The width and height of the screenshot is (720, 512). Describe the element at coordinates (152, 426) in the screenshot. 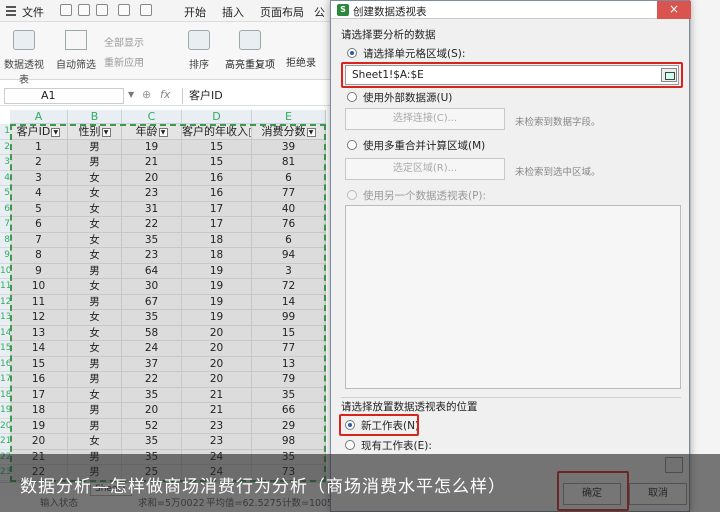

I see `table-cell: 52` at that location.